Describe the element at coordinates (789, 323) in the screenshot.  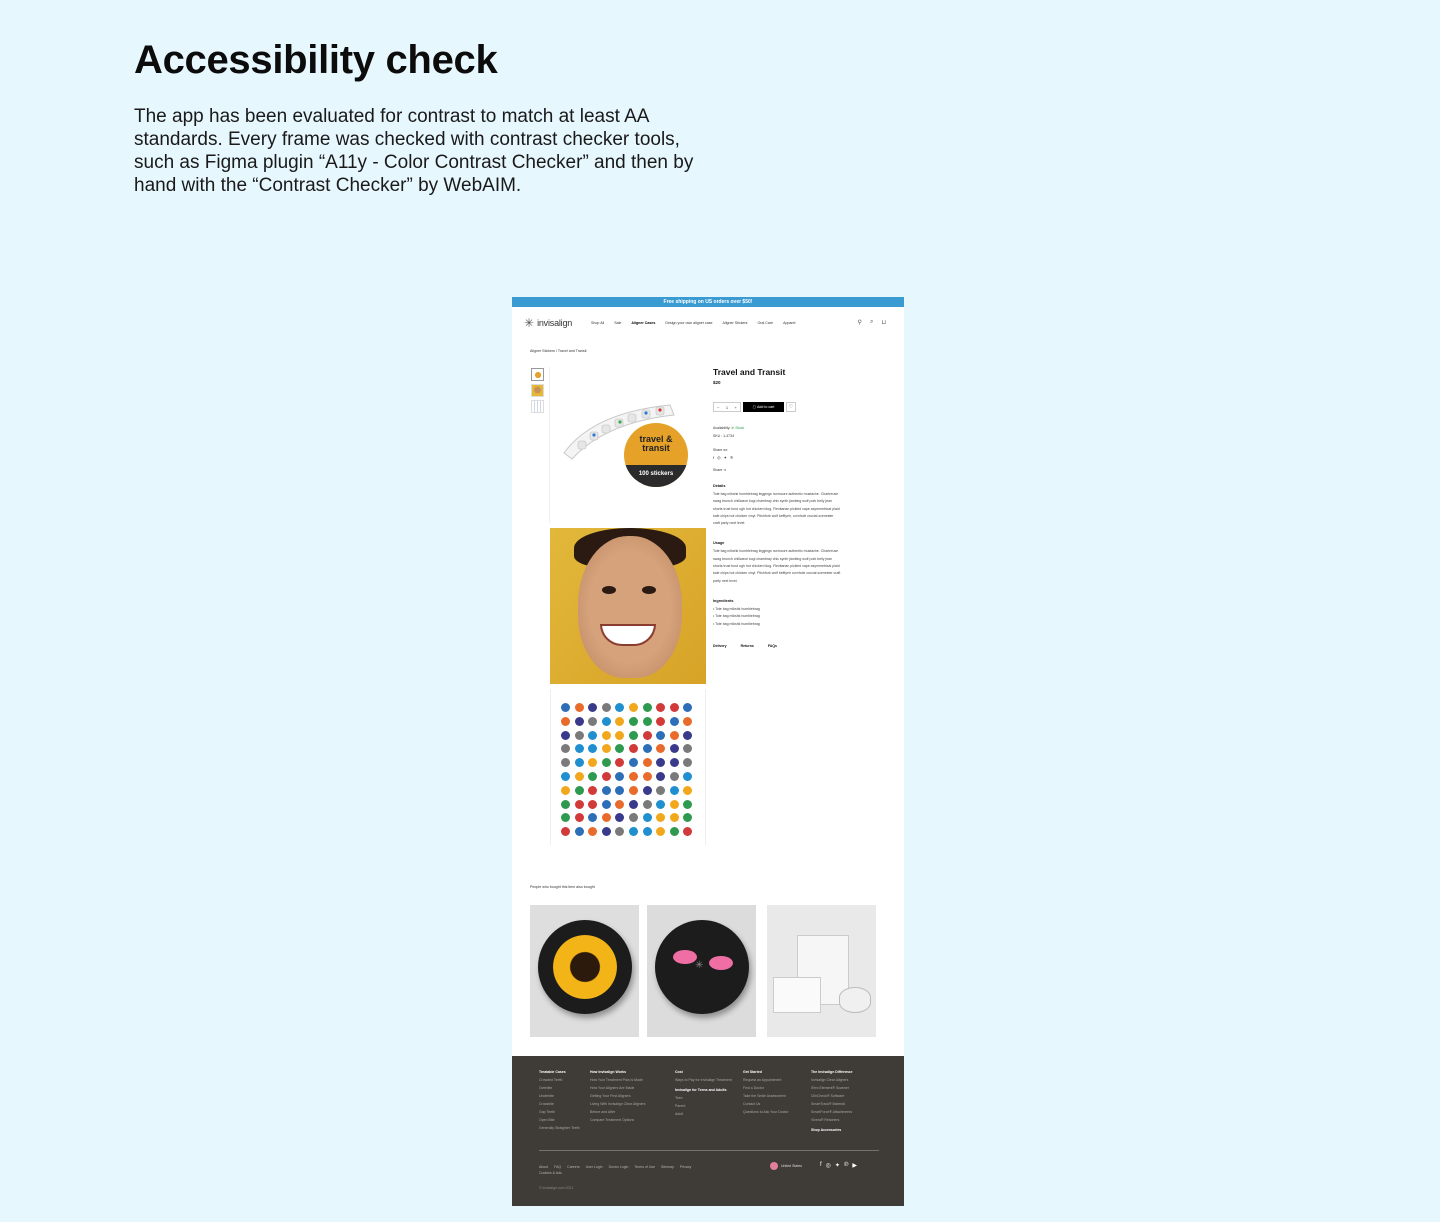
I see `nav-apparel: Apparel` at that location.